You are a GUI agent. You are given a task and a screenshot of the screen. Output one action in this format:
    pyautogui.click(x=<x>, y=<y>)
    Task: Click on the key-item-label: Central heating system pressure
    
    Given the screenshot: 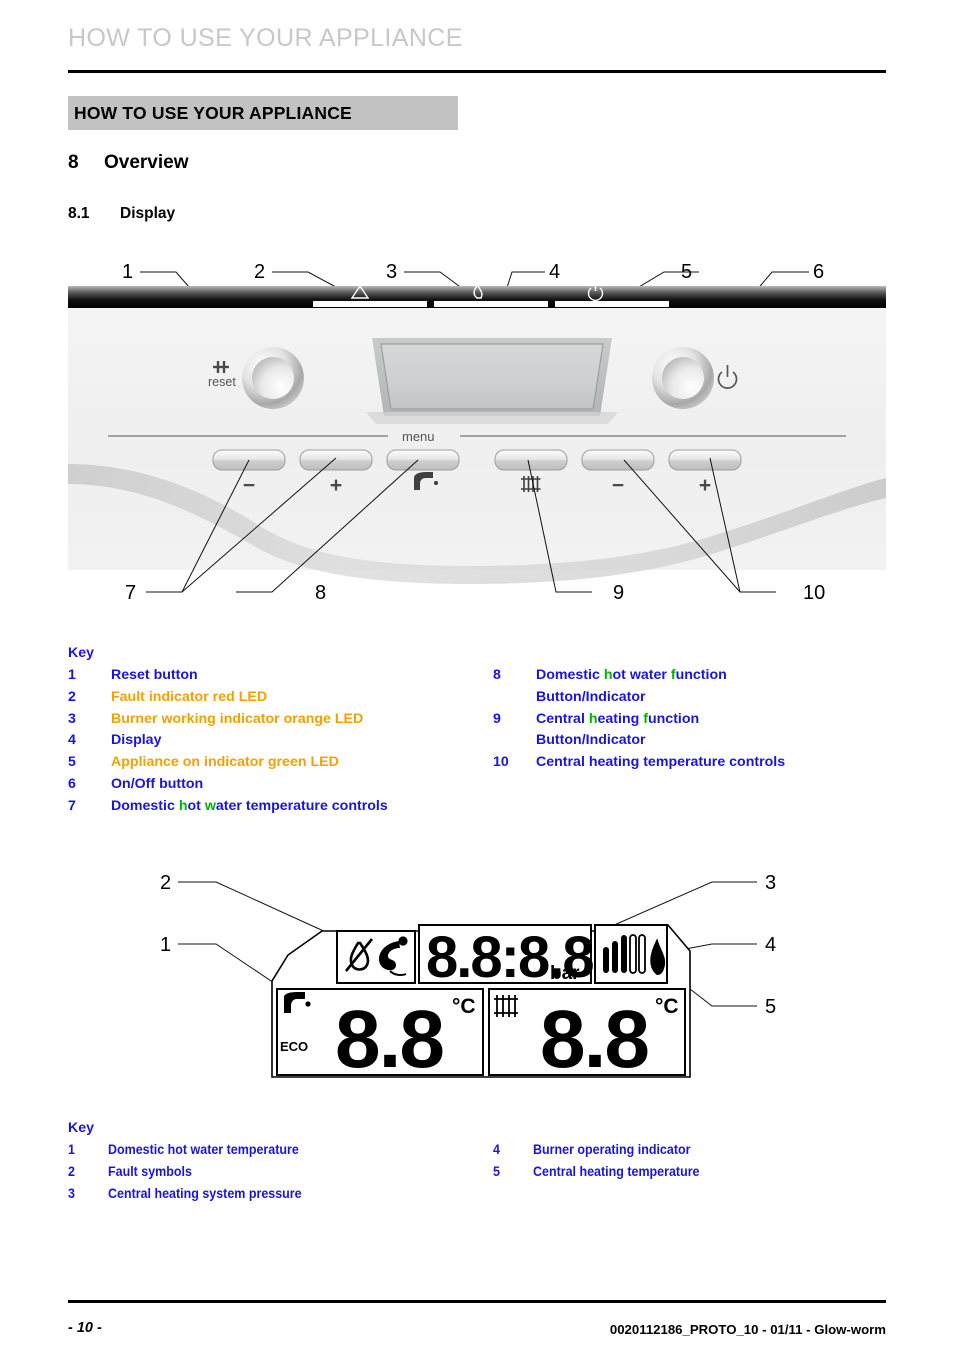 What is the action you would take?
    pyautogui.click(x=205, y=1193)
    